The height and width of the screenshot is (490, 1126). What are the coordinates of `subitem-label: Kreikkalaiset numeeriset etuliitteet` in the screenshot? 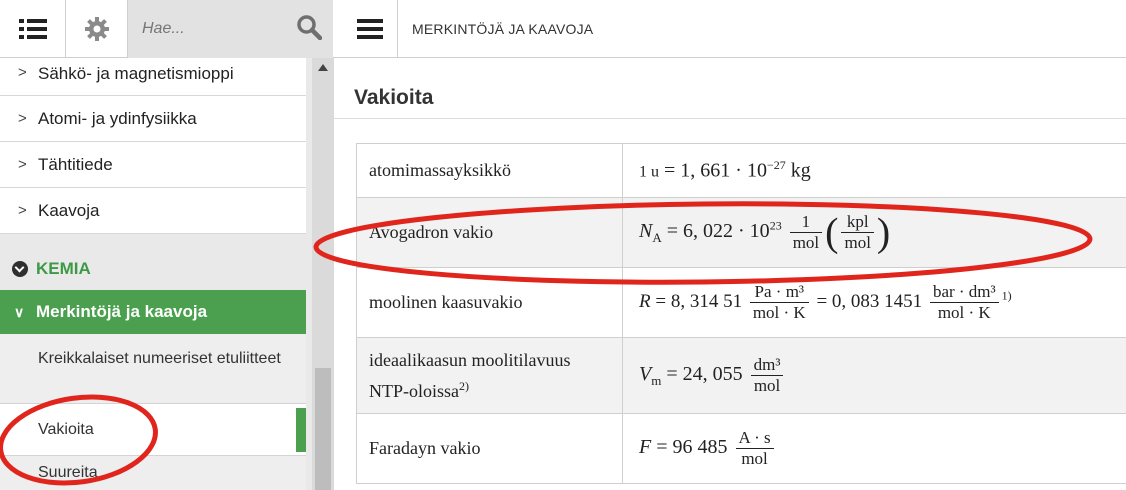 It's located at (159, 358).